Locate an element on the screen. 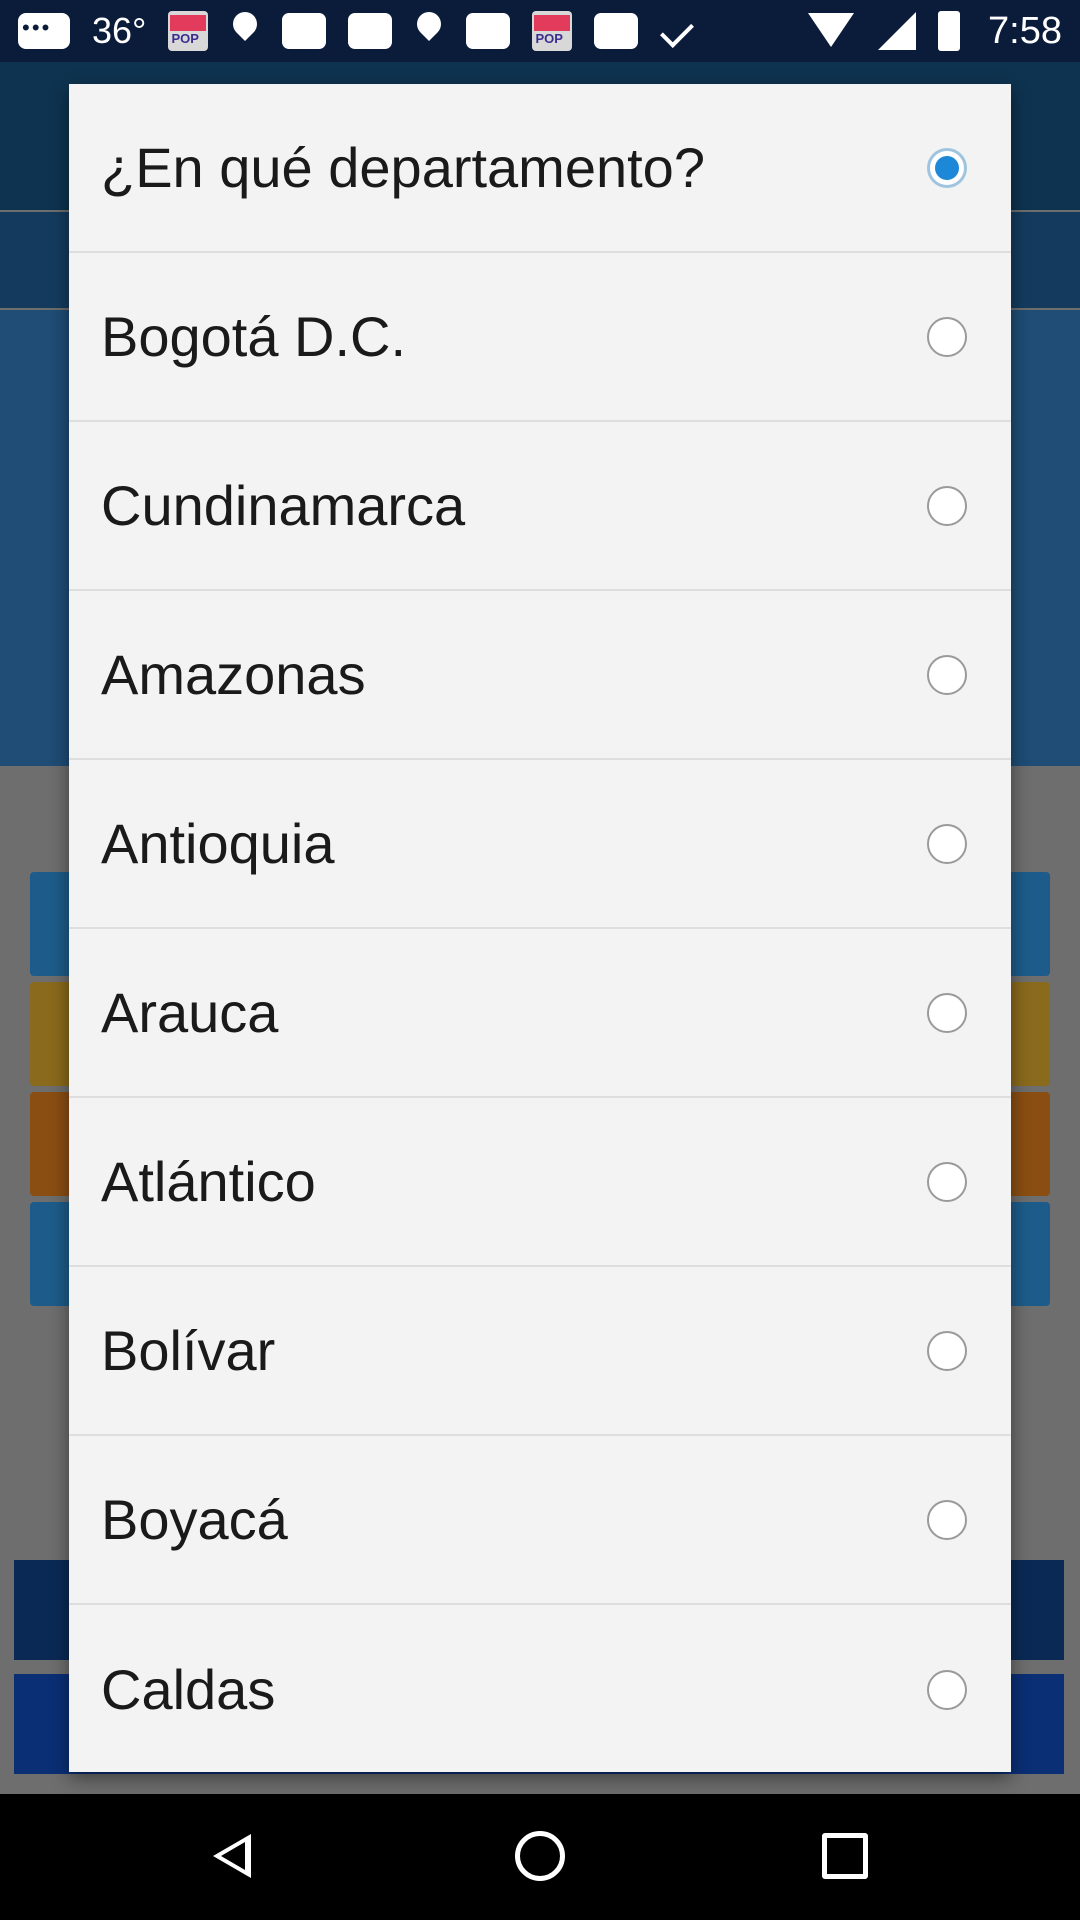 The width and height of the screenshot is (1080, 1920). radio-button-selected is located at coordinates (947, 167).